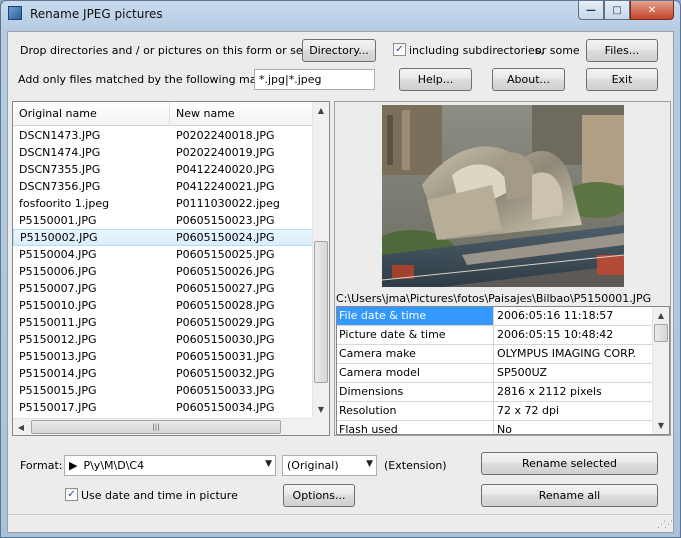 This screenshot has width=681, height=538. Describe the element at coordinates (225, 169) in the screenshot. I see `new-name-cell: P0412240020.JPG` at that location.